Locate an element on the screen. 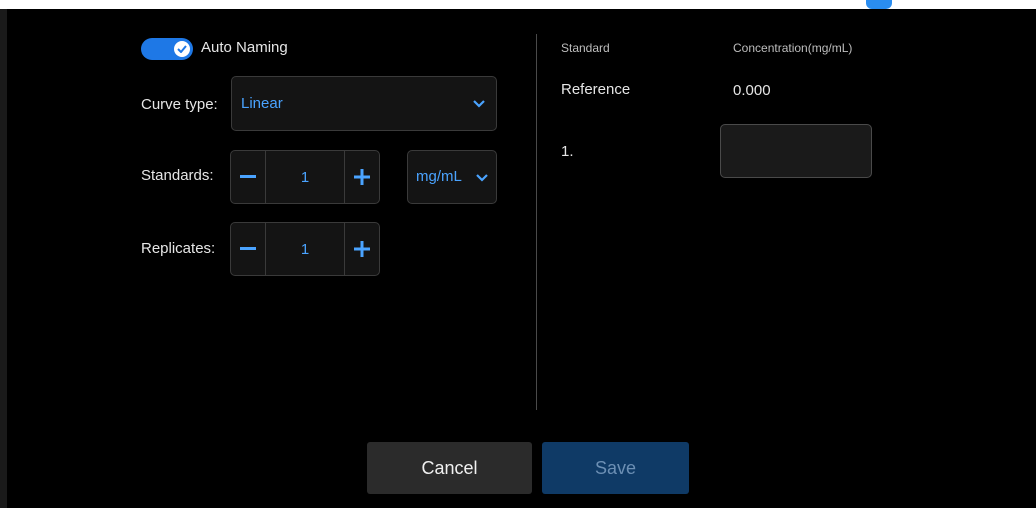 This screenshot has width=1036, height=508. reference-label: Reference is located at coordinates (596, 89).